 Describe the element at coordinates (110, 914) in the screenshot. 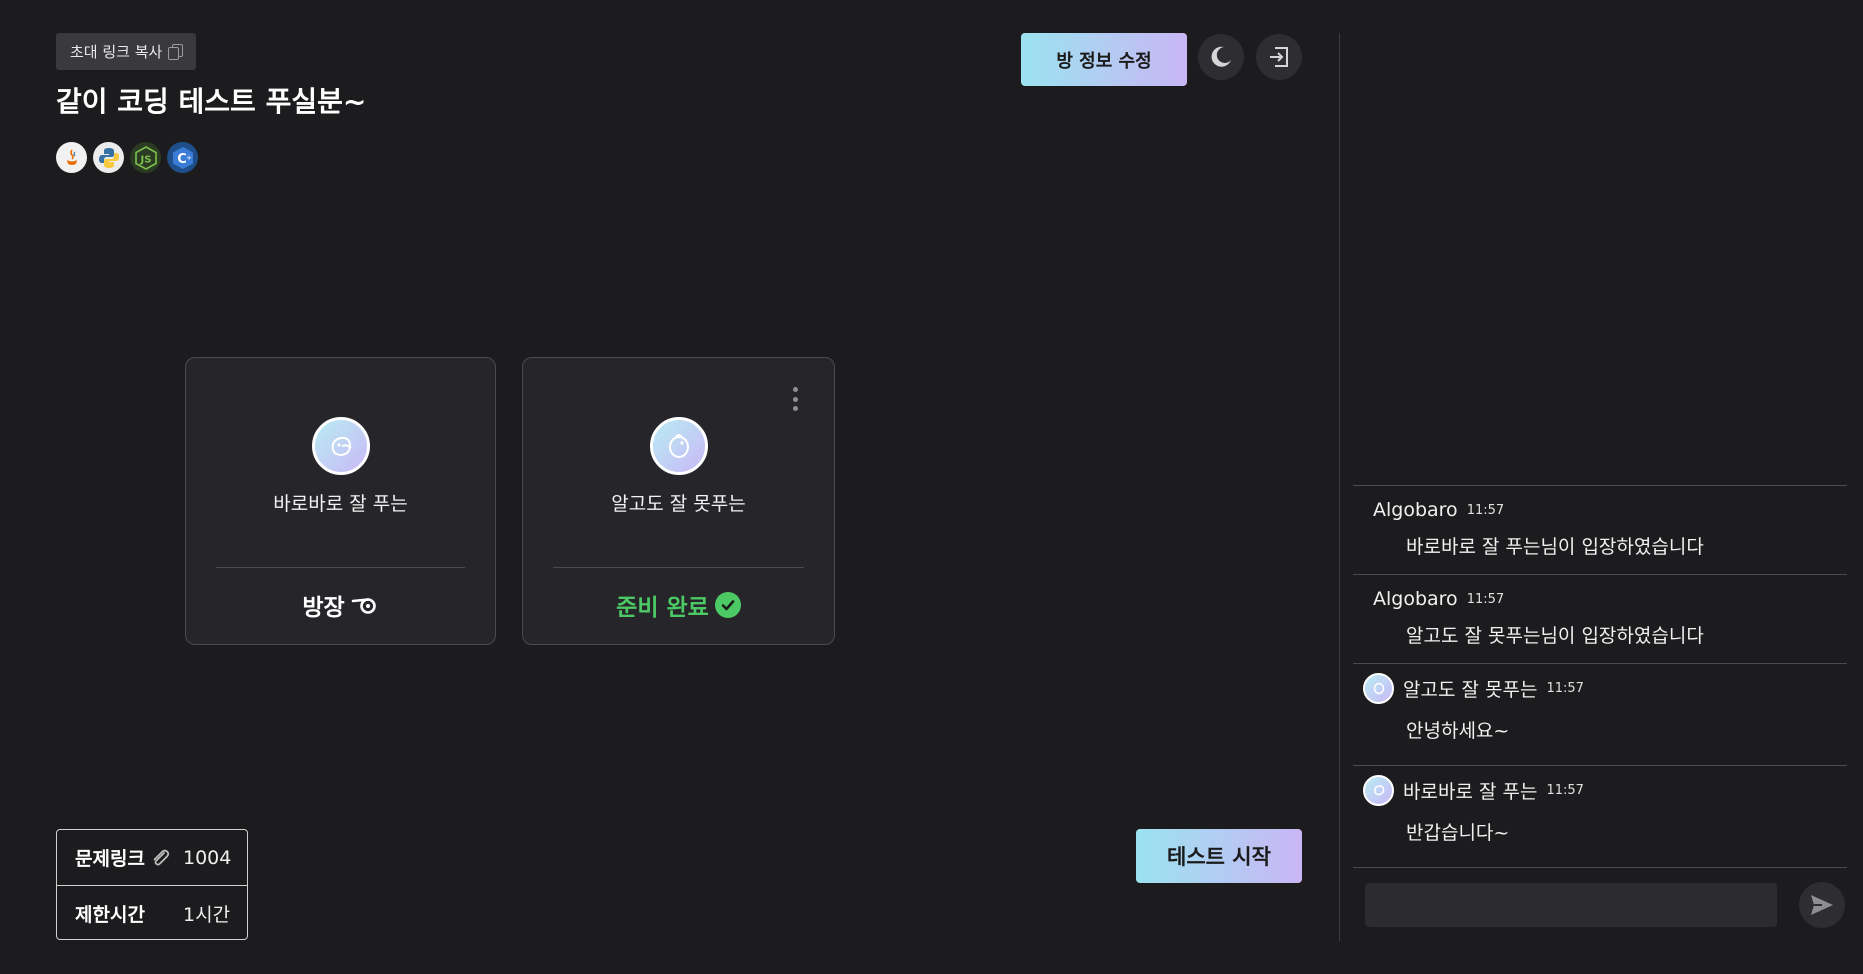

I see `time-limit-label: 제한시간` at that location.